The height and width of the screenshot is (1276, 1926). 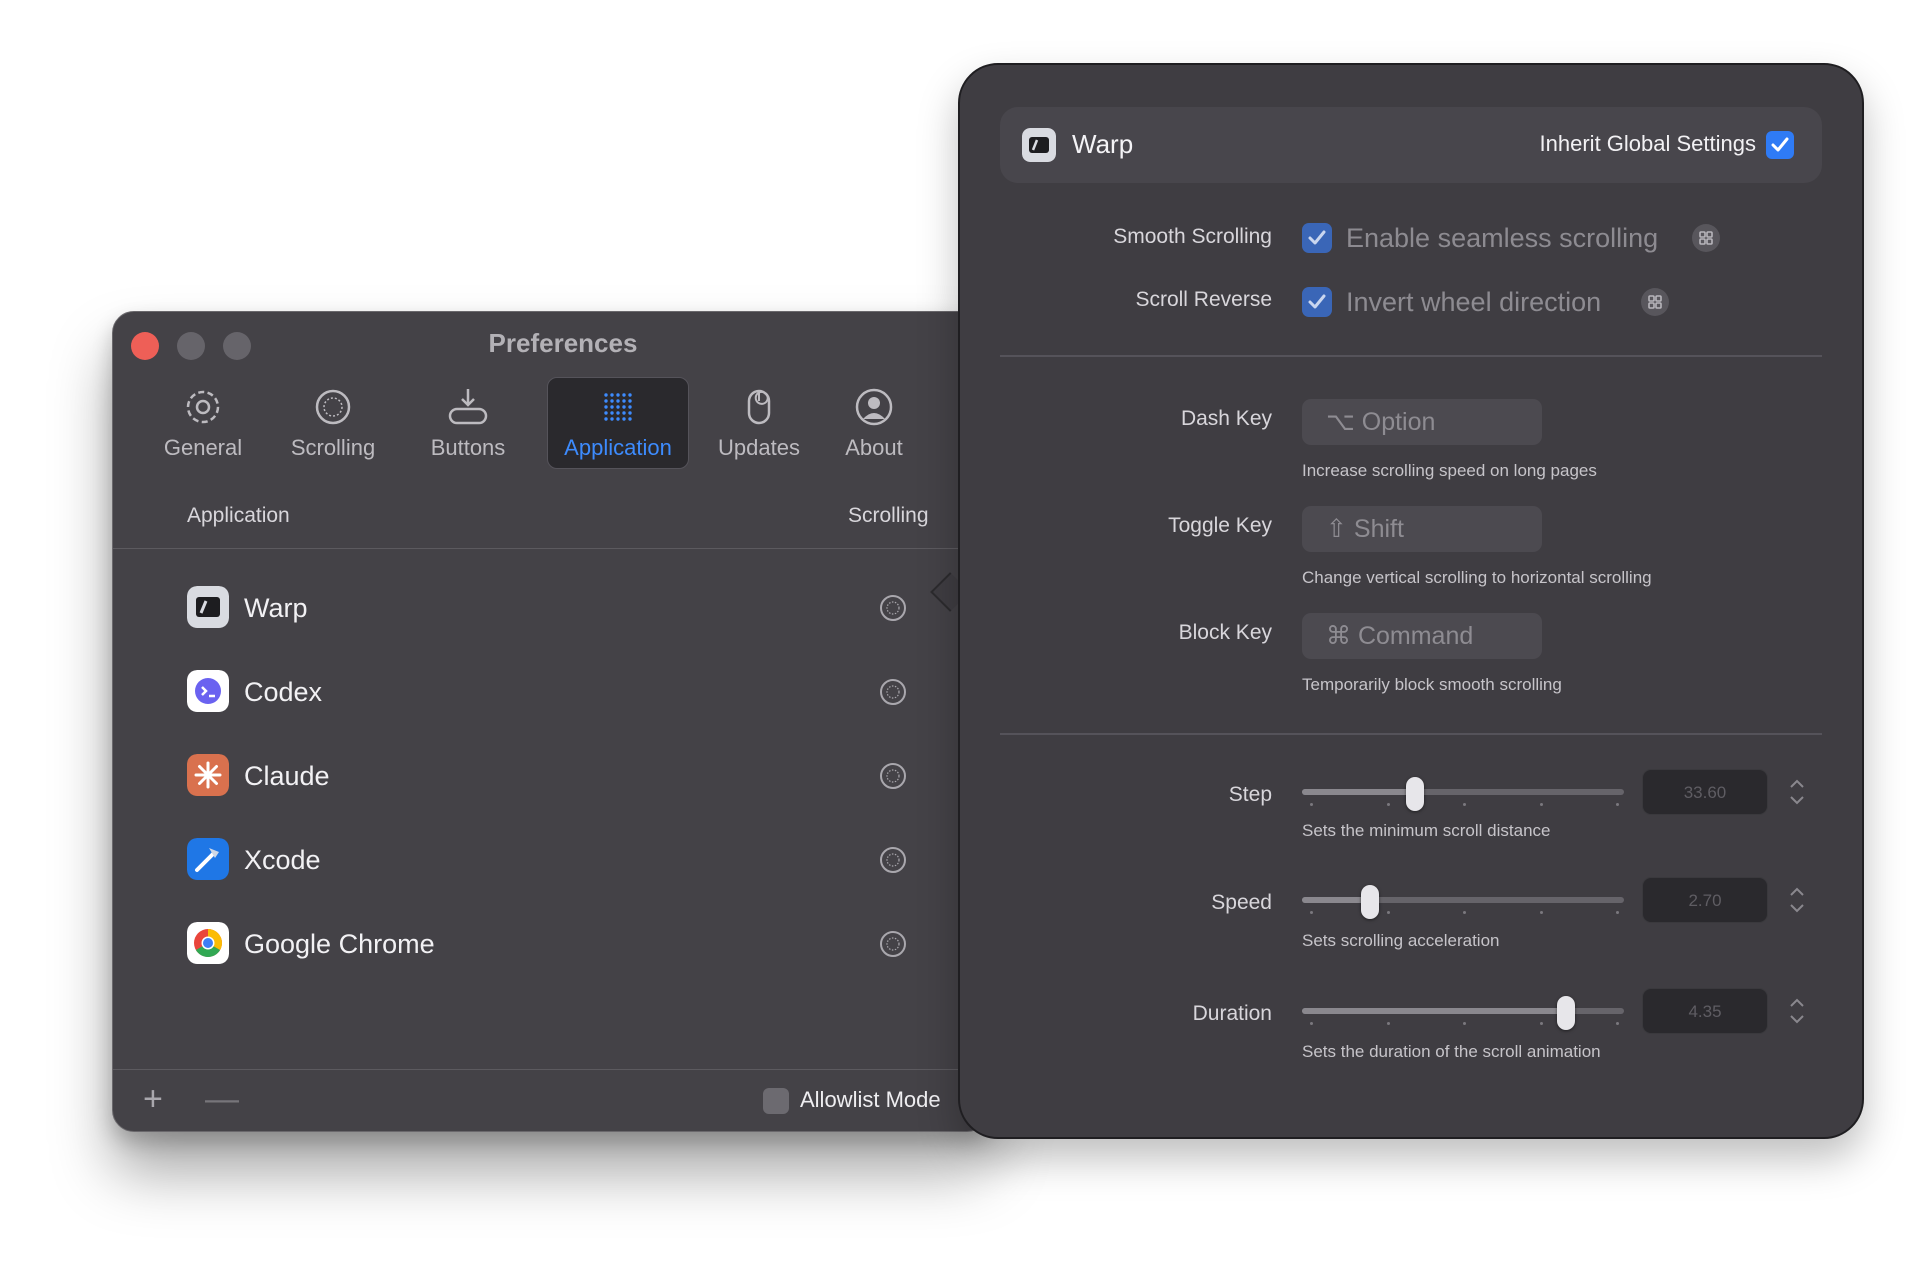 I want to click on app-row-xcode: Xcode, so click(x=543, y=860).